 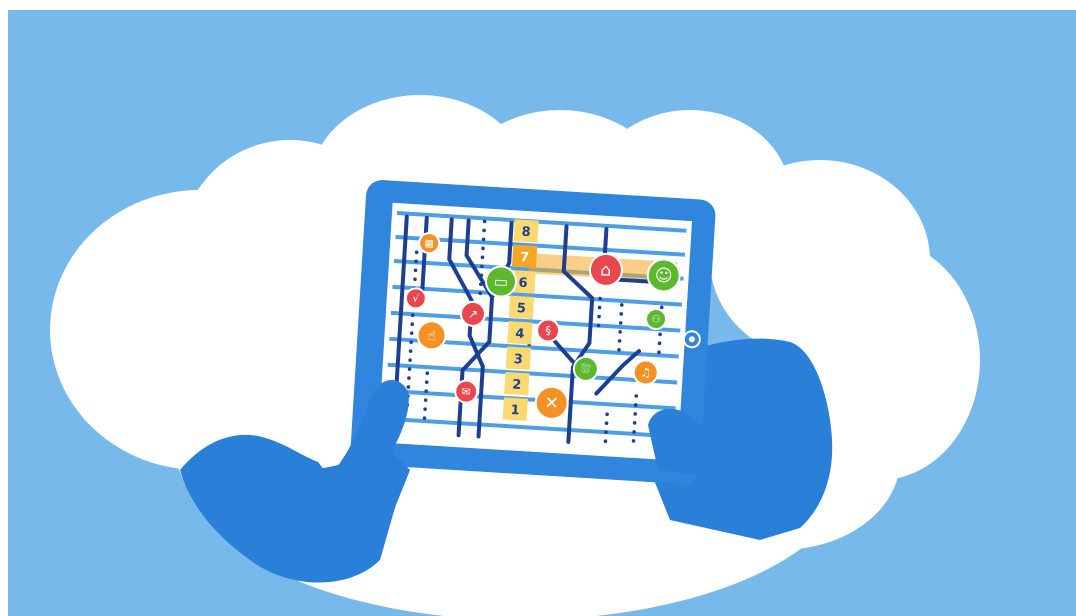 What do you see at coordinates (518, 360) in the screenshot?
I see `ladder-level-3: 3` at bounding box center [518, 360].